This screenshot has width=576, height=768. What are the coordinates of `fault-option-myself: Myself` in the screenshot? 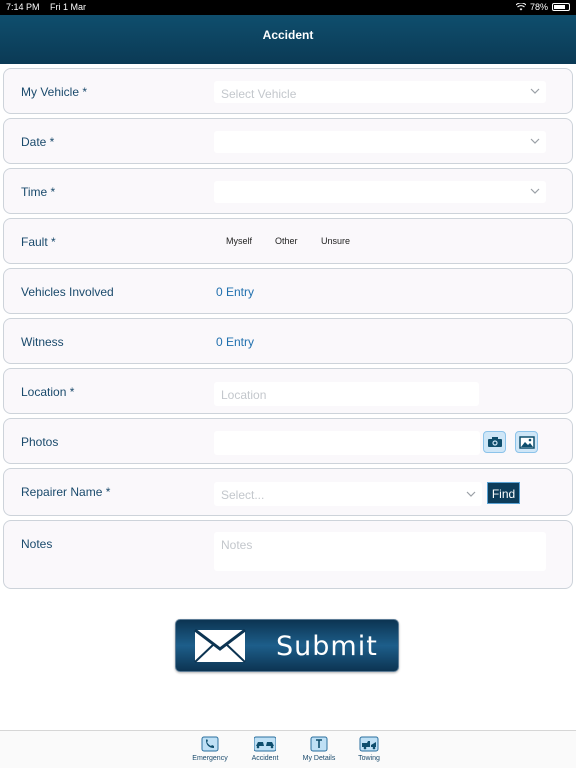 It's located at (239, 241).